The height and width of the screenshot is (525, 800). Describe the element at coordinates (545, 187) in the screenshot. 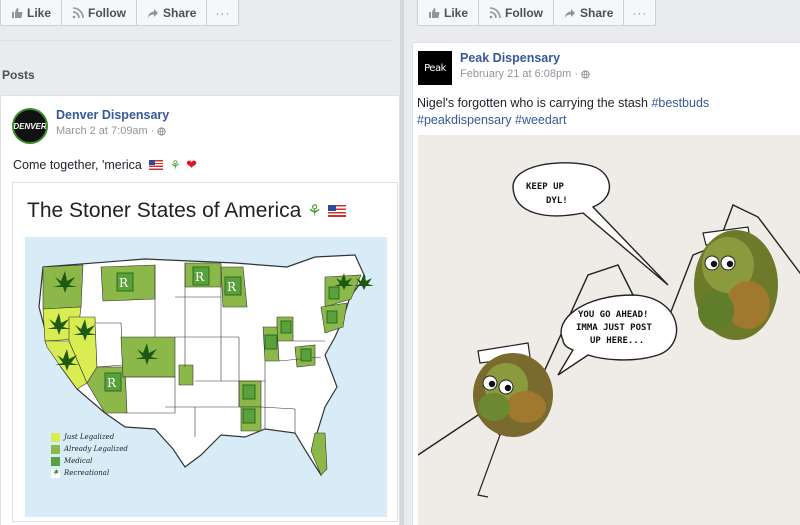

I see `bubble-1-line-1: KEEP UP` at that location.